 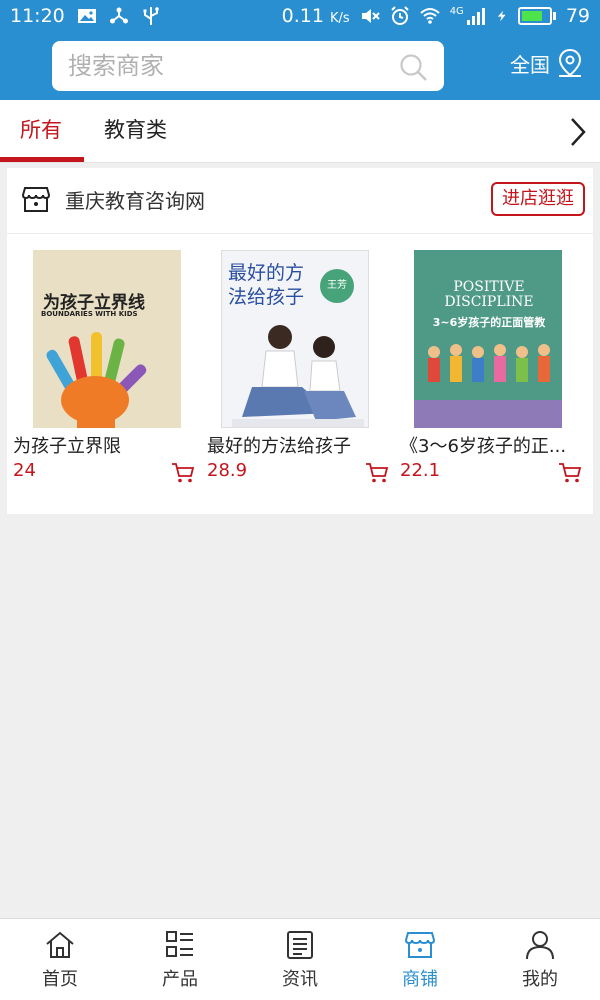 I want to click on search-input, so click(x=212, y=66).